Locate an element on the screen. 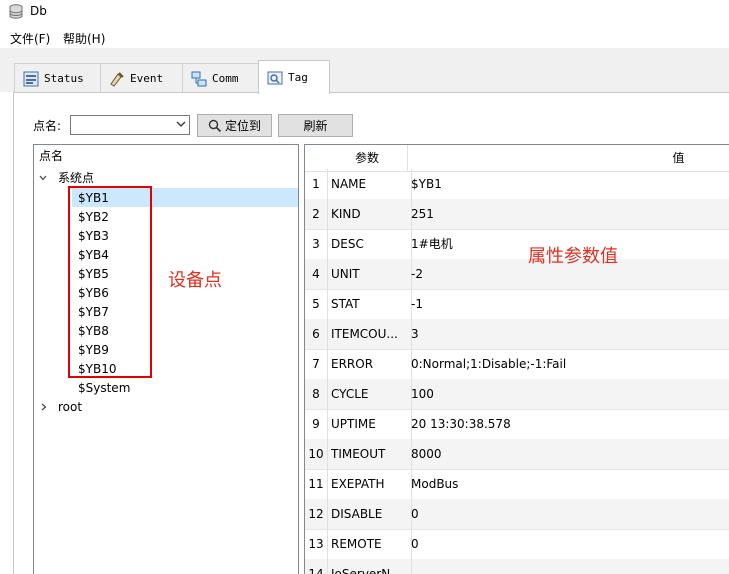 The image size is (729, 574). table-row: 5 STAT -1 is located at coordinates (517, 304).